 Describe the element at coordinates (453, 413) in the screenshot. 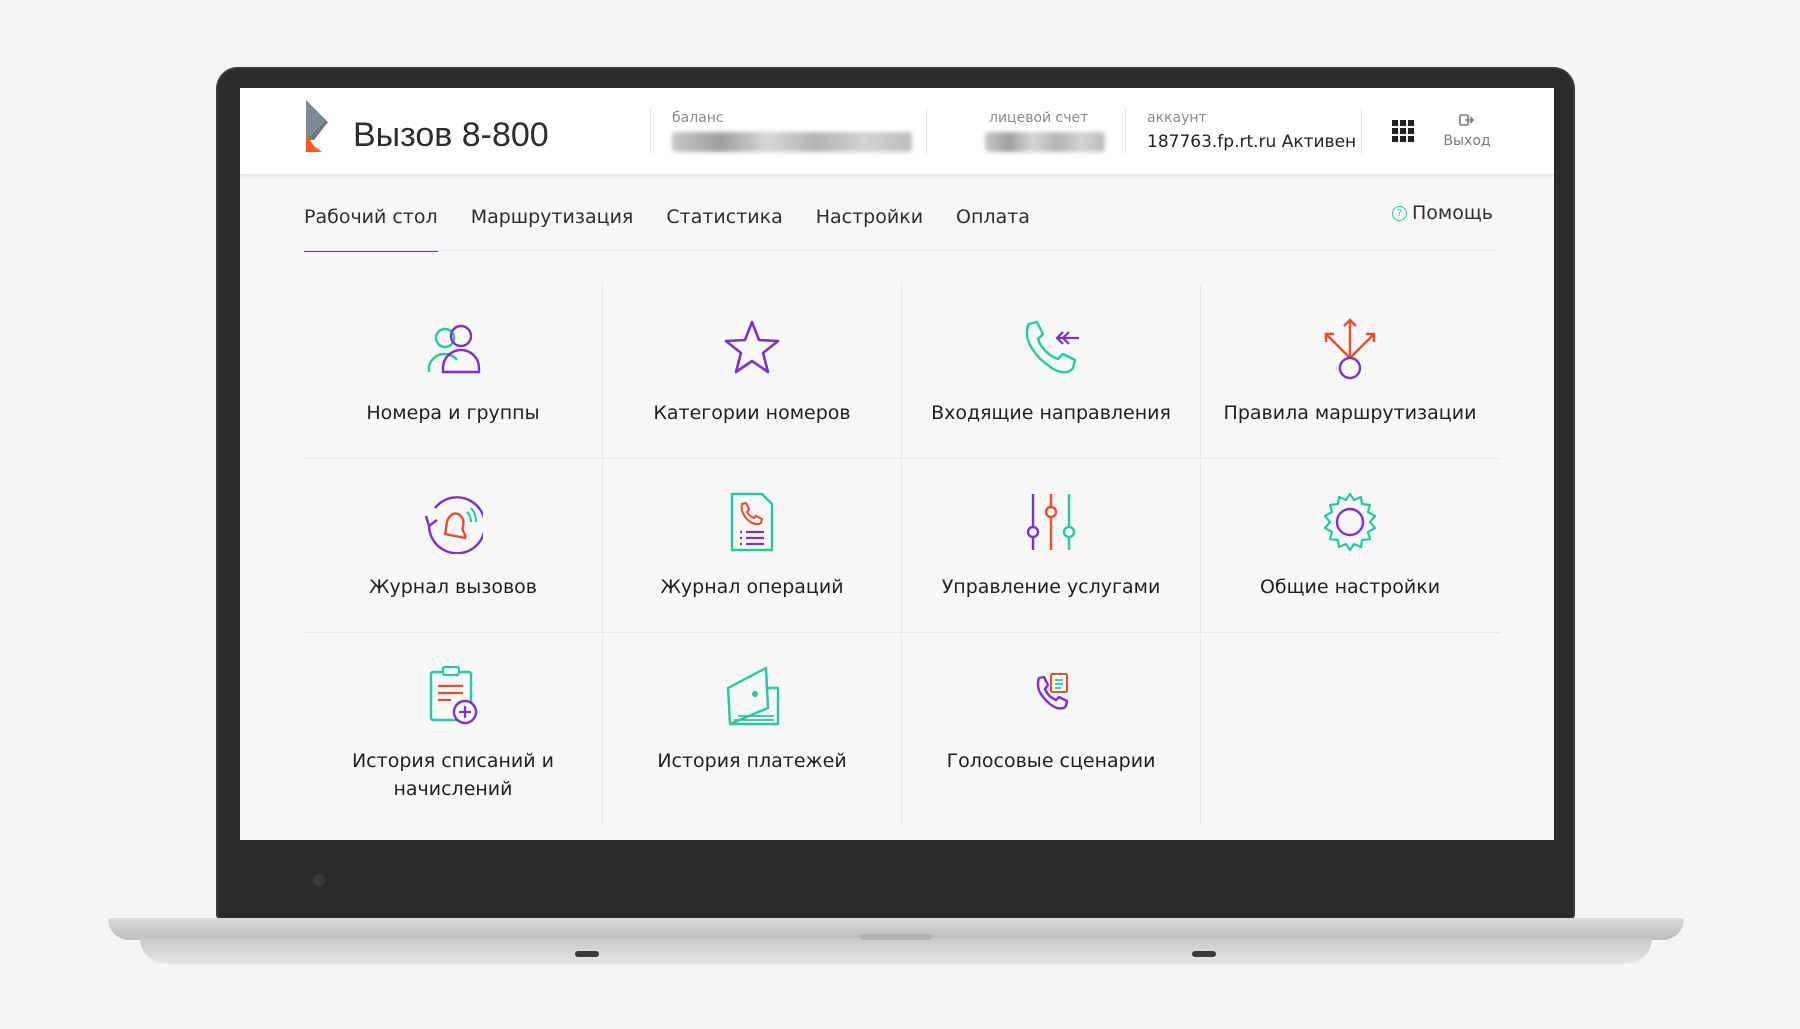

I see `tile-label: Номера и группы` at that location.